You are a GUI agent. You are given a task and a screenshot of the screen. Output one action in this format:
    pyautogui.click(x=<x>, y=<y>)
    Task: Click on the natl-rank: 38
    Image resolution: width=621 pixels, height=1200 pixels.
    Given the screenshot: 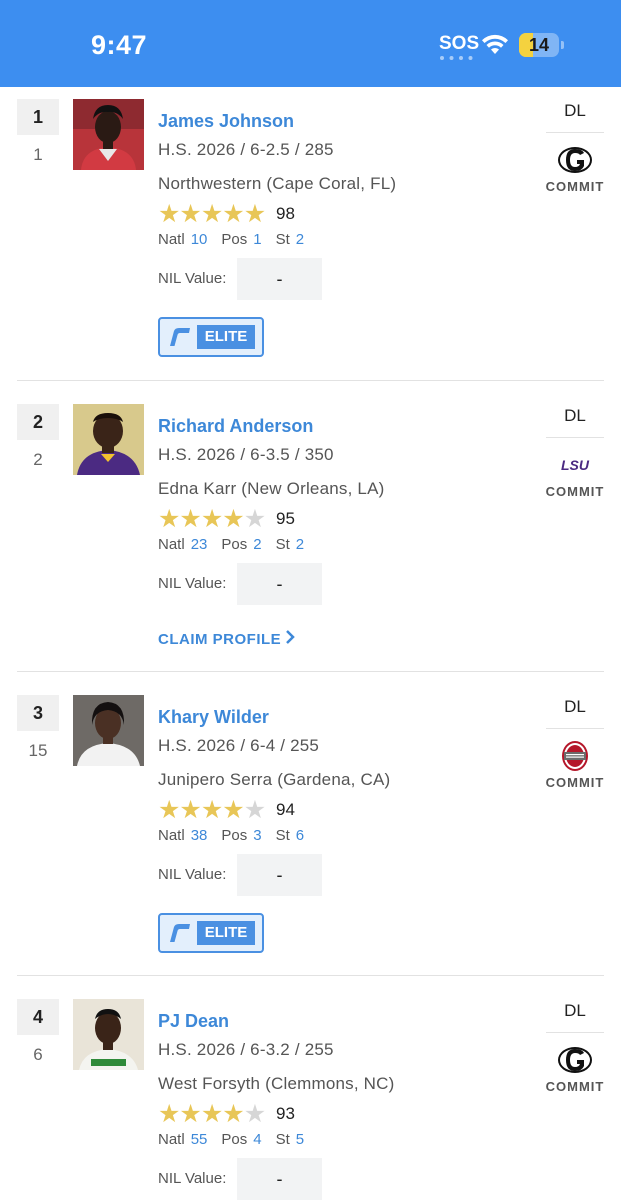 What is the action you would take?
    pyautogui.click(x=199, y=835)
    